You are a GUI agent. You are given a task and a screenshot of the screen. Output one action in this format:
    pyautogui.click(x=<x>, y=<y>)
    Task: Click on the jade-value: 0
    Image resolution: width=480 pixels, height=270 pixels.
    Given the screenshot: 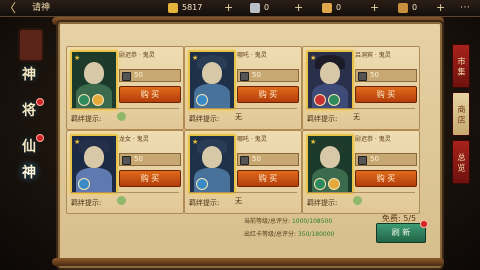 What is the action you would take?
    pyautogui.click(x=415, y=7)
    